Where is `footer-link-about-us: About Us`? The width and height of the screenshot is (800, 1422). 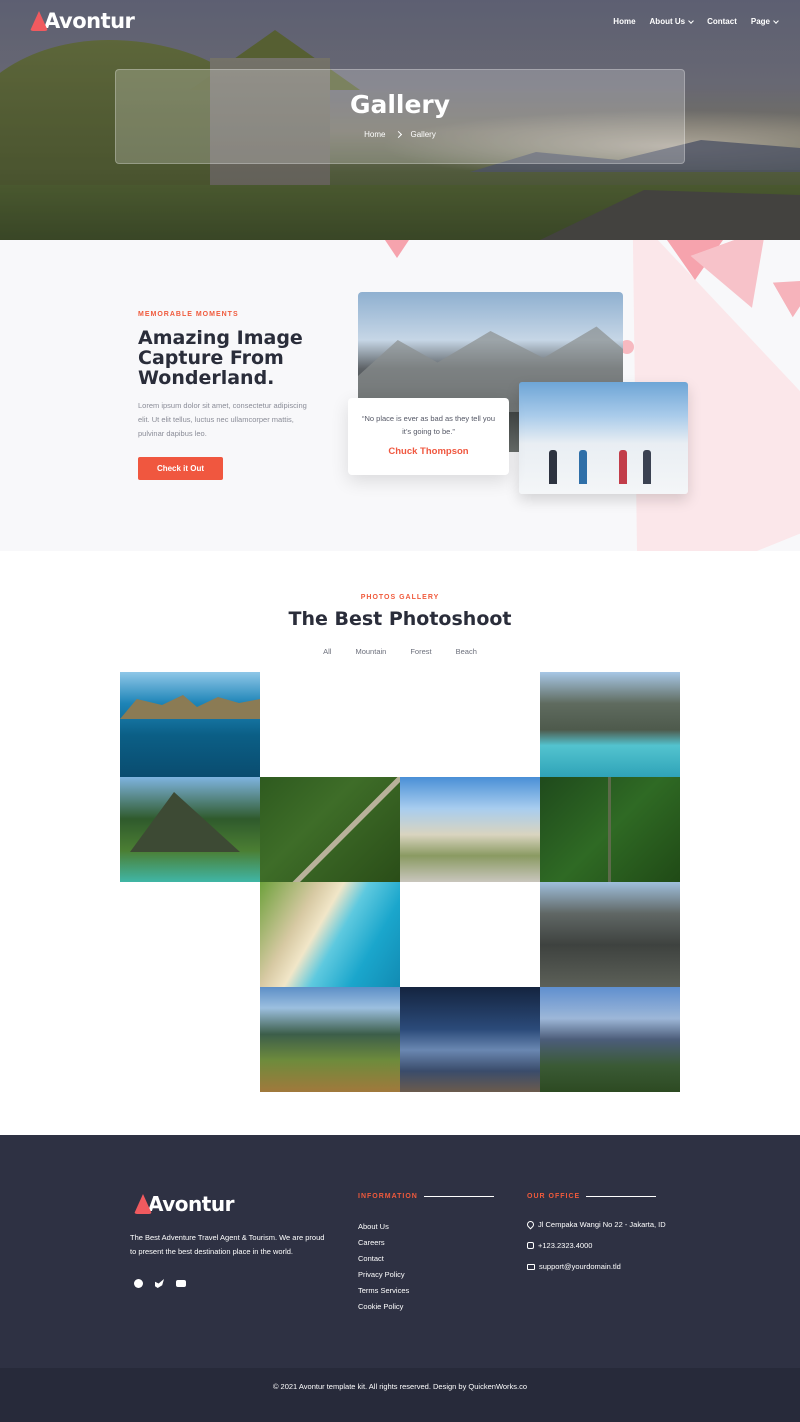
footer-link-about-us: About Us is located at coordinates (383, 1226).